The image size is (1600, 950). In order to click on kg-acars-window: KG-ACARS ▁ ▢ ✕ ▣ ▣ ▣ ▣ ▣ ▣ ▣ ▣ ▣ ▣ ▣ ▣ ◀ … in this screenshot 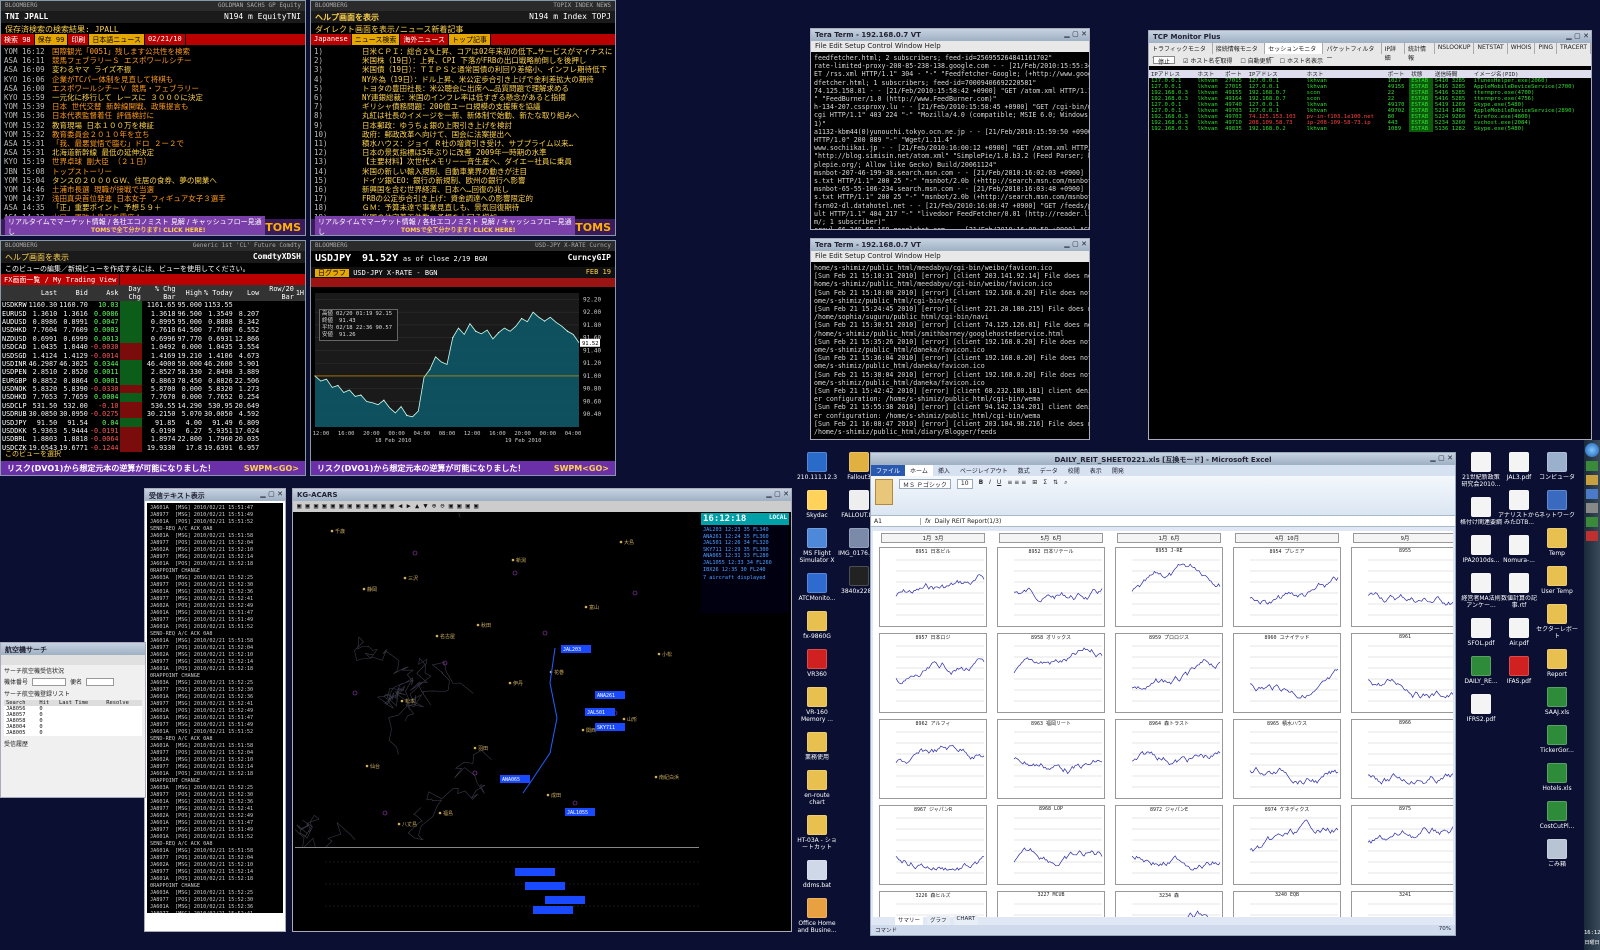, I will do `click(542, 710)`.